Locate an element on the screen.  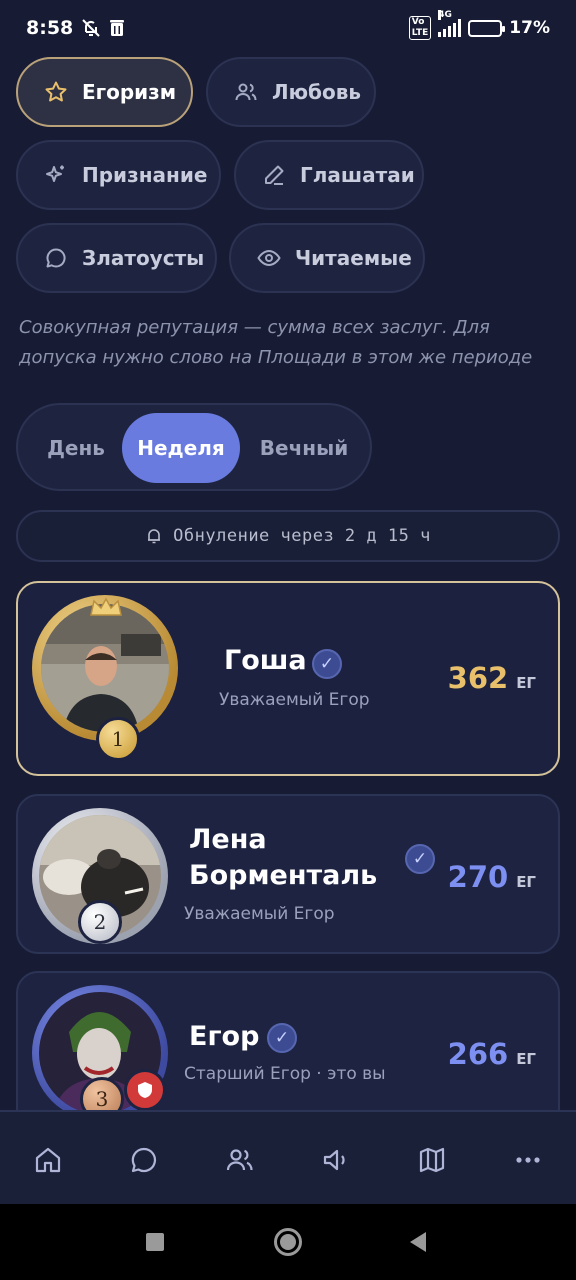
chip-egoism: Егоризм is located at coordinates (104, 92).